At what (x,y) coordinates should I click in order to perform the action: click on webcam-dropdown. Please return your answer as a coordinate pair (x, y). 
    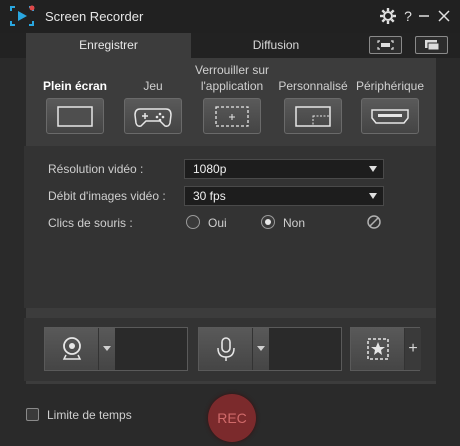
    Looking at the image, I should click on (107, 349).